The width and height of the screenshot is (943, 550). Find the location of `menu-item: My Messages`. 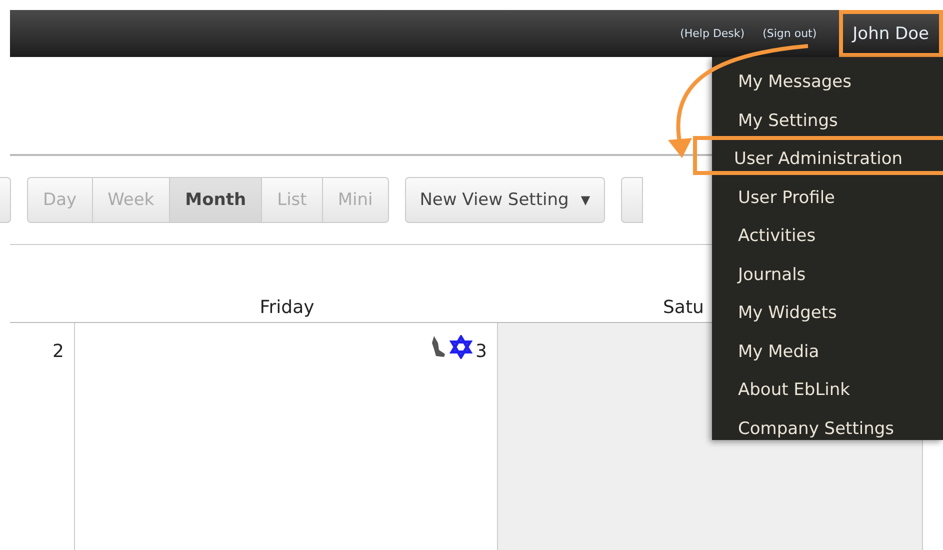

menu-item: My Messages is located at coordinates (827, 78).